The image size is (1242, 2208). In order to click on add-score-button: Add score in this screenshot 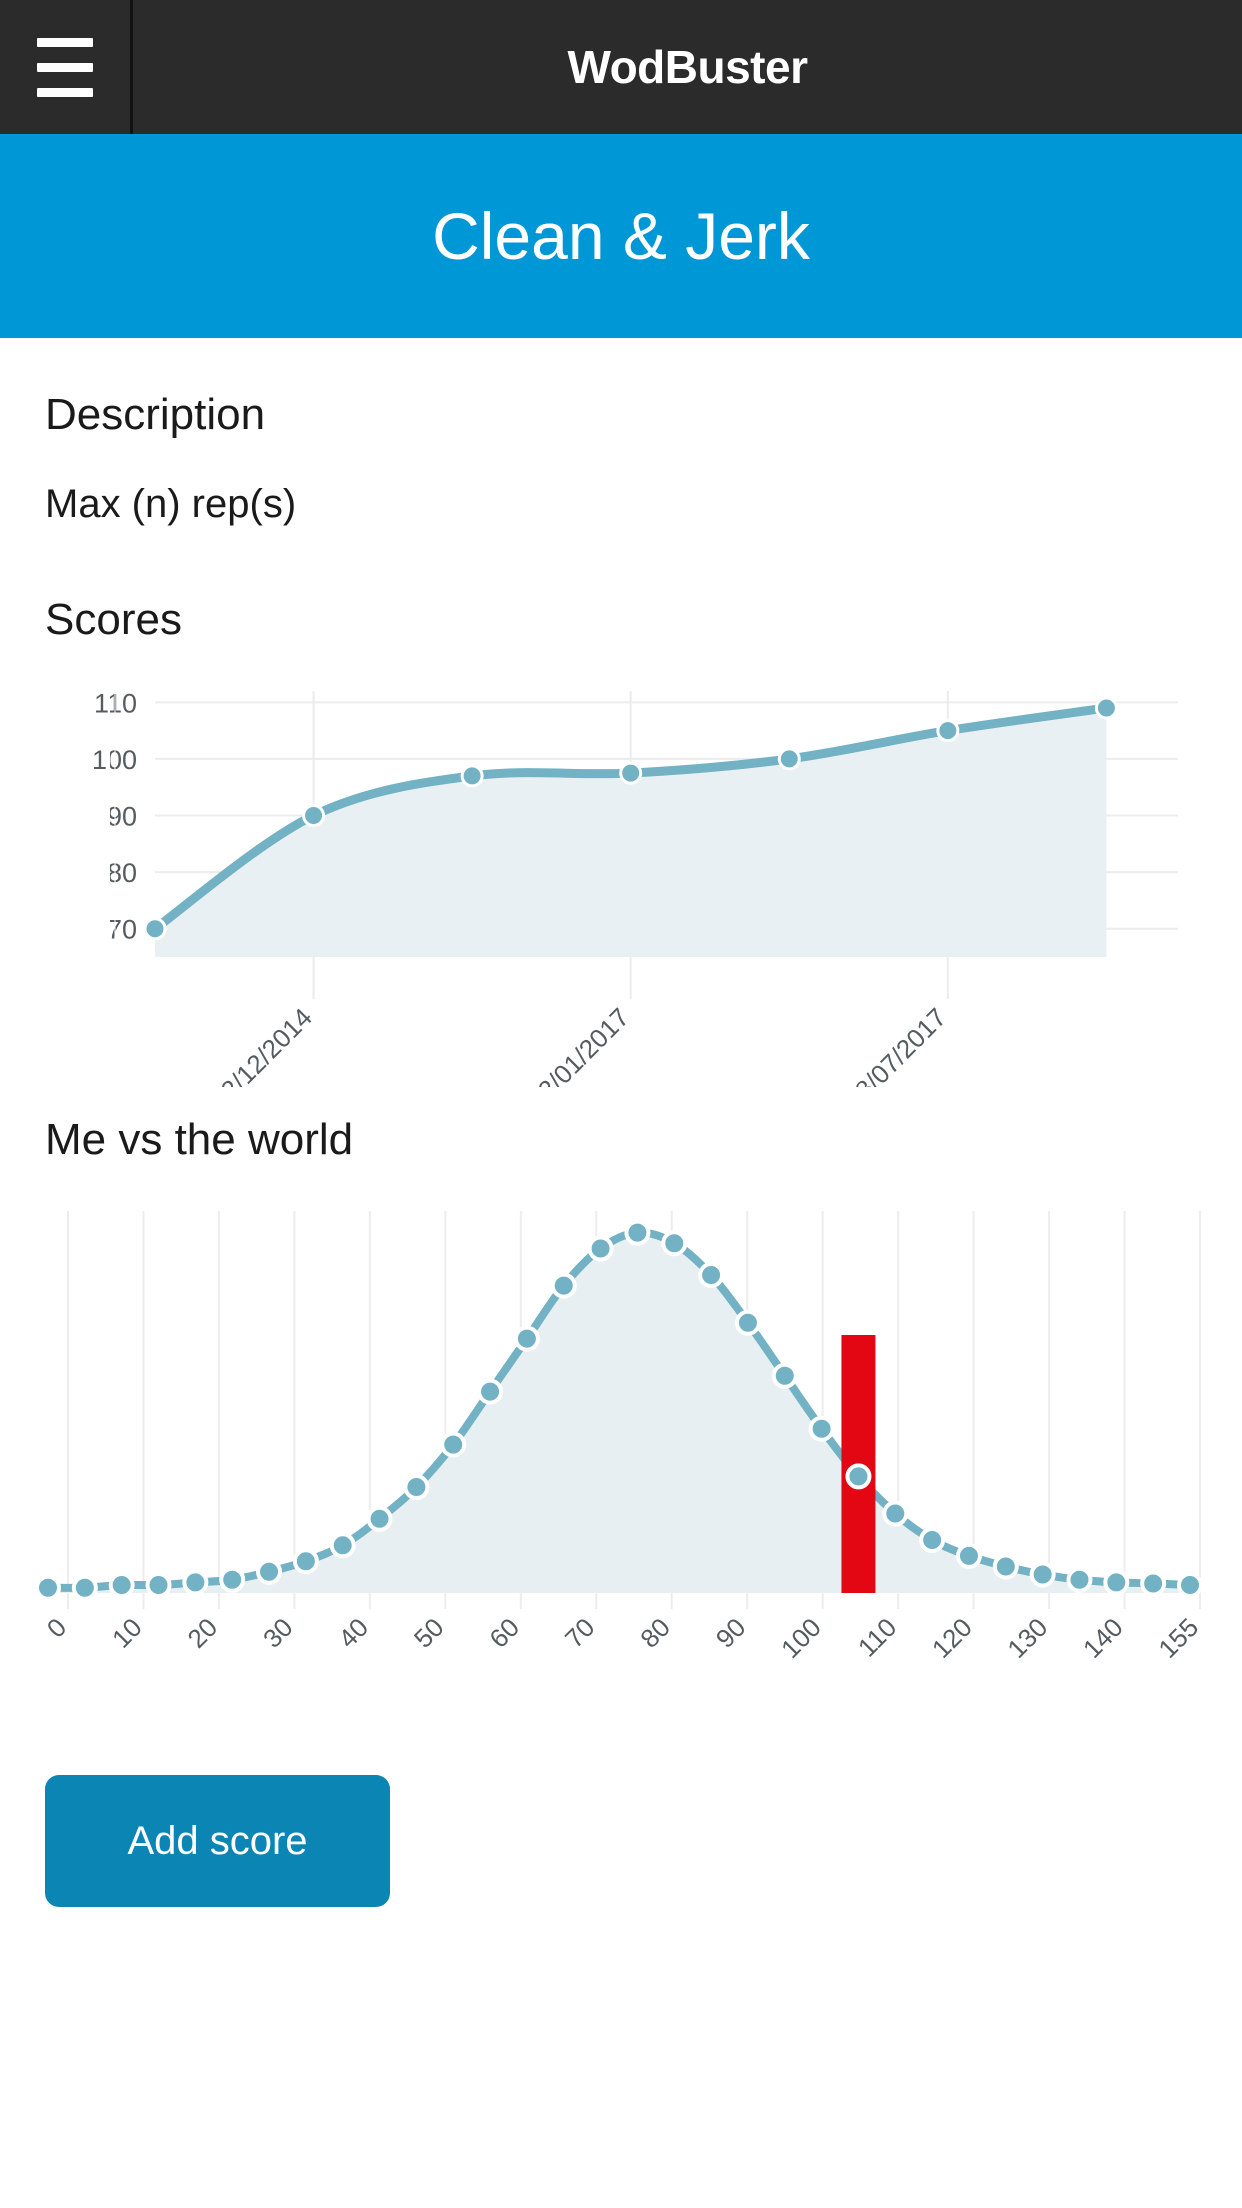, I will do `click(217, 1841)`.